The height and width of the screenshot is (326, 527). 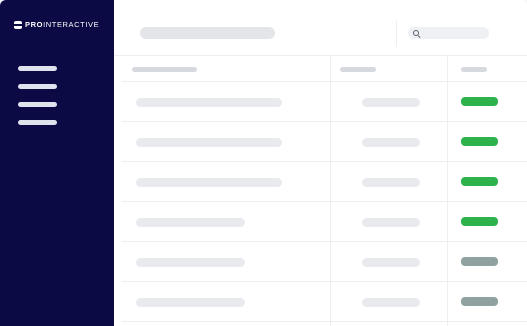 I want to click on brand-name: PROINTERACTIVE, so click(x=62, y=24).